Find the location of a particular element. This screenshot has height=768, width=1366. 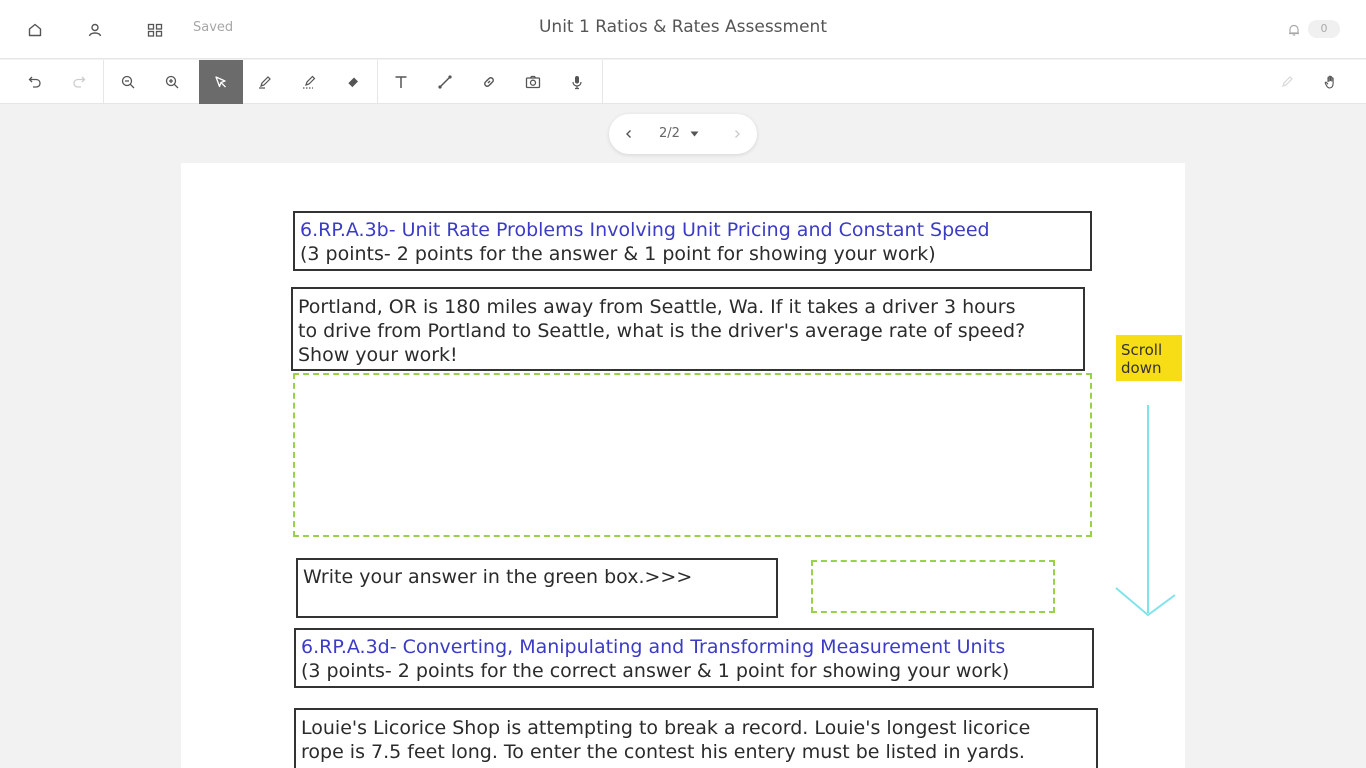

camera-icon is located at coordinates (533, 82).